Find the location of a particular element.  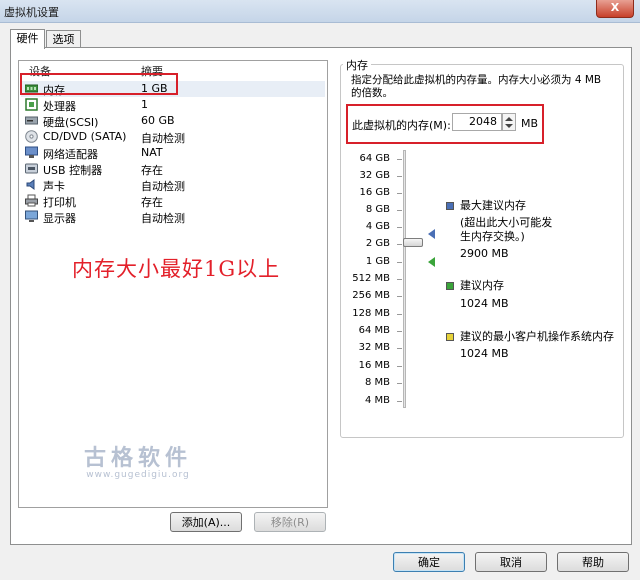

recommended-legend-icon is located at coordinates (450, 286).